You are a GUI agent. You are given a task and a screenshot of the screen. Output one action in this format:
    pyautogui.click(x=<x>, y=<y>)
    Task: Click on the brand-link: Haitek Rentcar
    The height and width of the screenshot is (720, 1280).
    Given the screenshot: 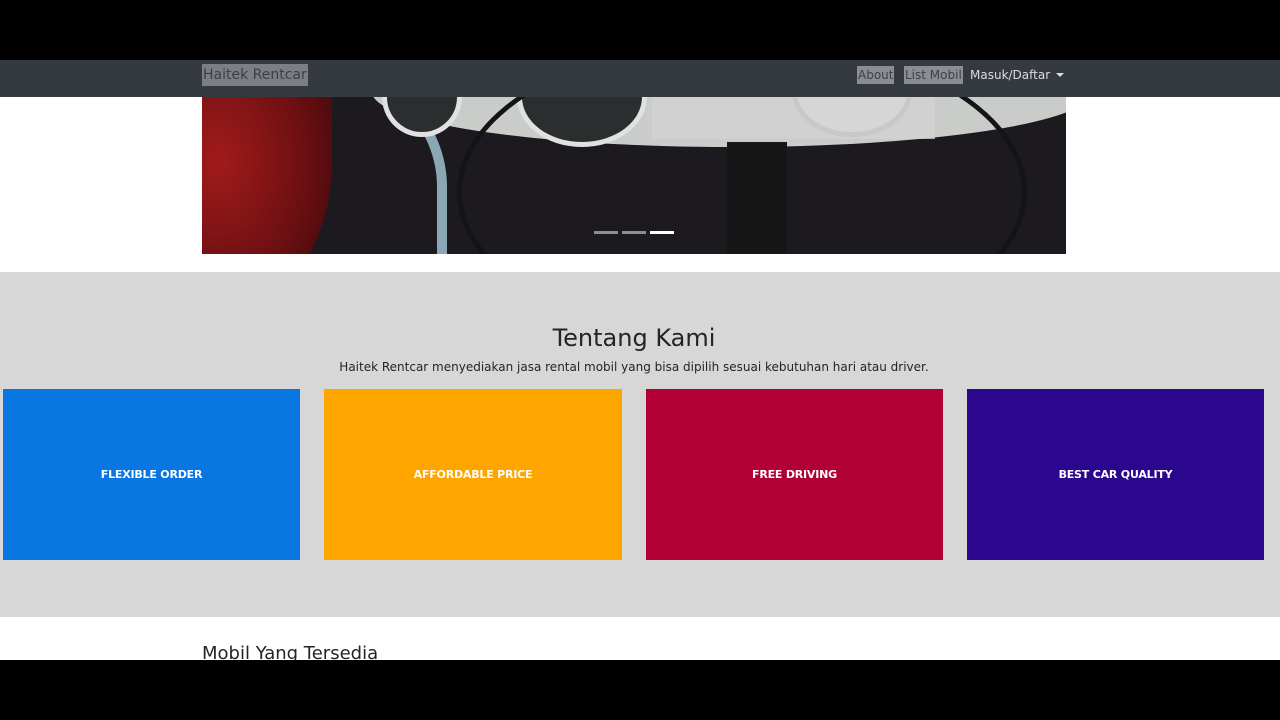 What is the action you would take?
    pyautogui.click(x=255, y=75)
    